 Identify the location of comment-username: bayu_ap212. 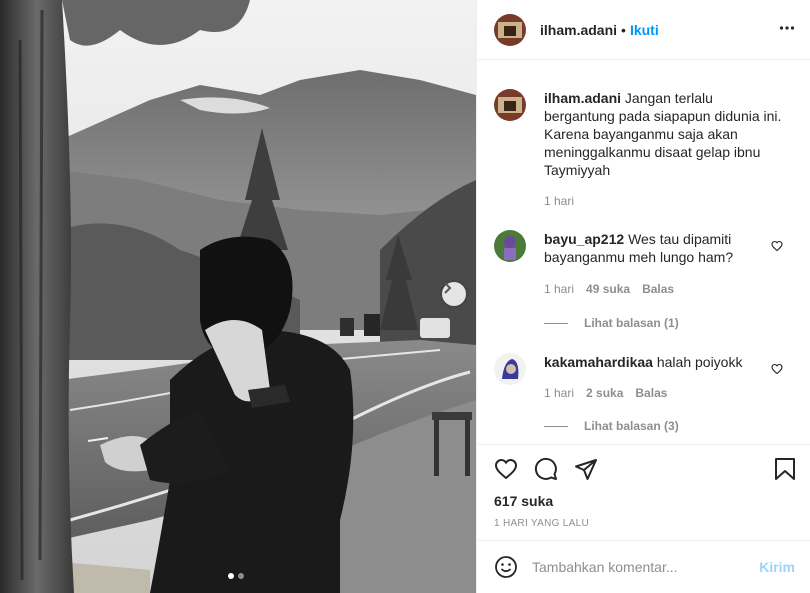
(584, 239).